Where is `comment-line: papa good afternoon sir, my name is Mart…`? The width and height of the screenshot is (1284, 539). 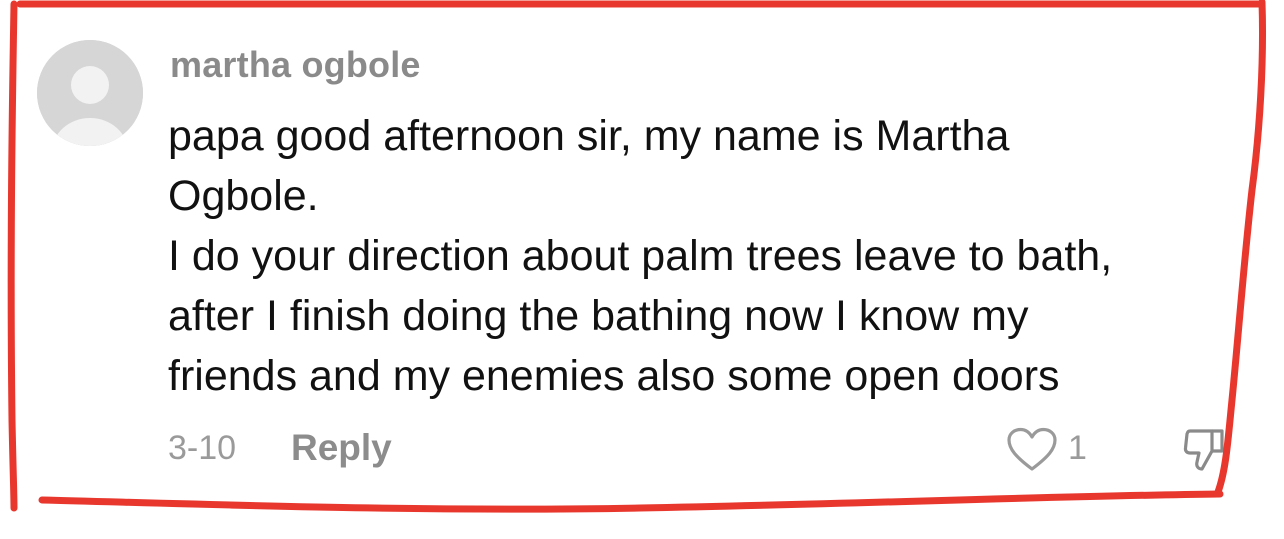
comment-line: papa good afternoon sir, my name is Mart… is located at coordinates (589, 136).